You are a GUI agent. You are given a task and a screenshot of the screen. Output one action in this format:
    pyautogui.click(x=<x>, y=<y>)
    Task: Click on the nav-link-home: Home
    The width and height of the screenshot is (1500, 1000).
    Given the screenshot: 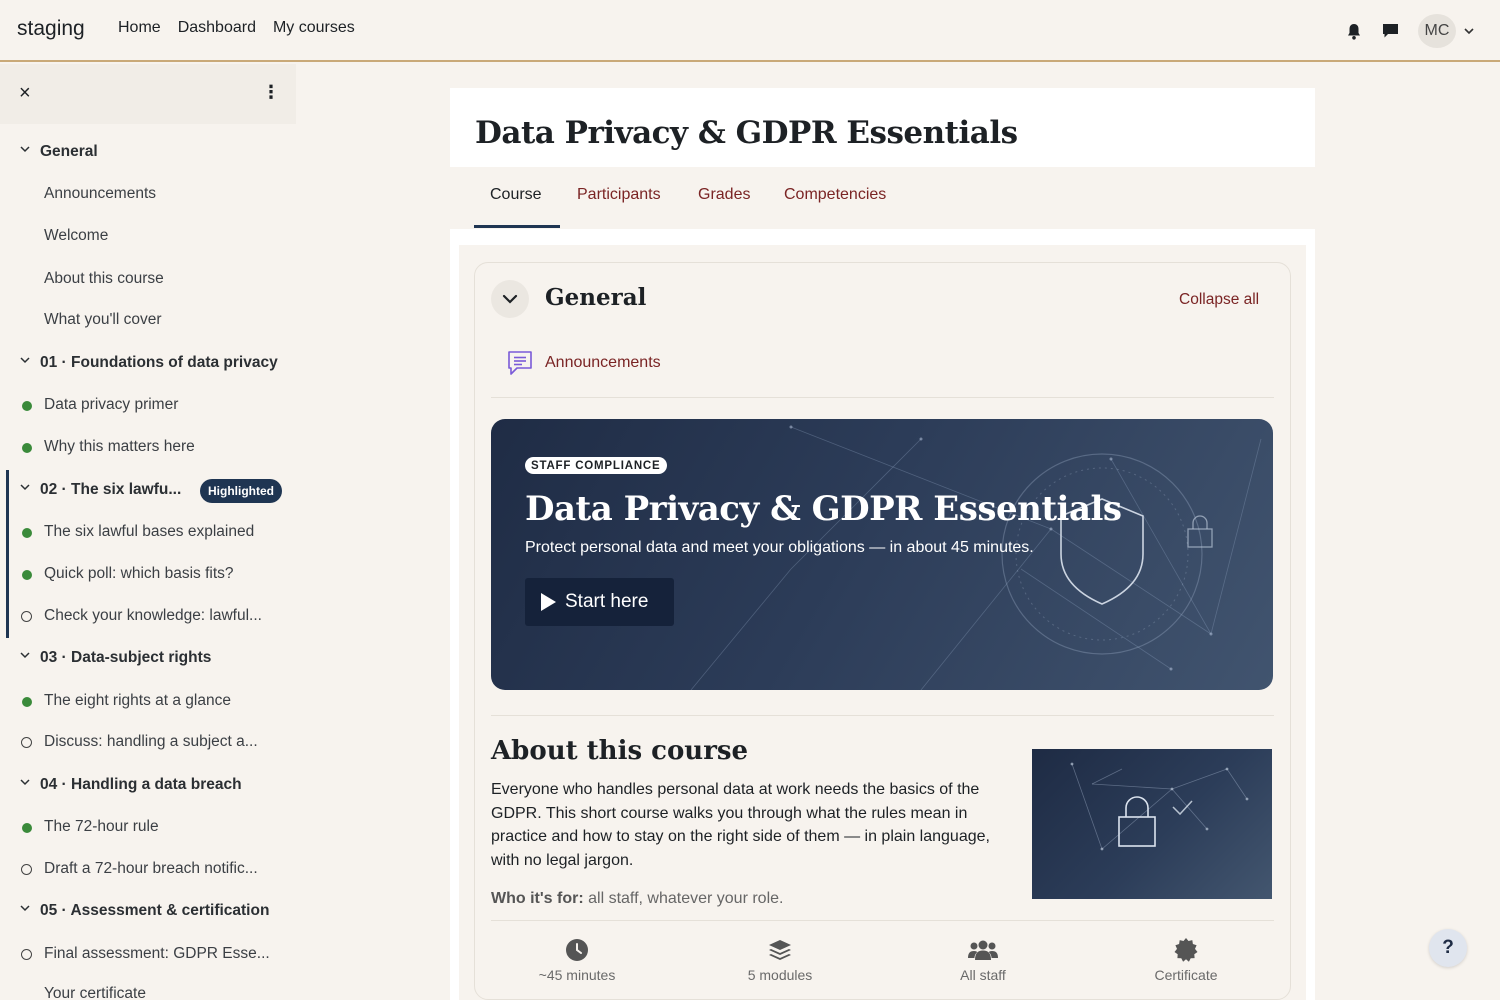 What is the action you would take?
    pyautogui.click(x=139, y=28)
    